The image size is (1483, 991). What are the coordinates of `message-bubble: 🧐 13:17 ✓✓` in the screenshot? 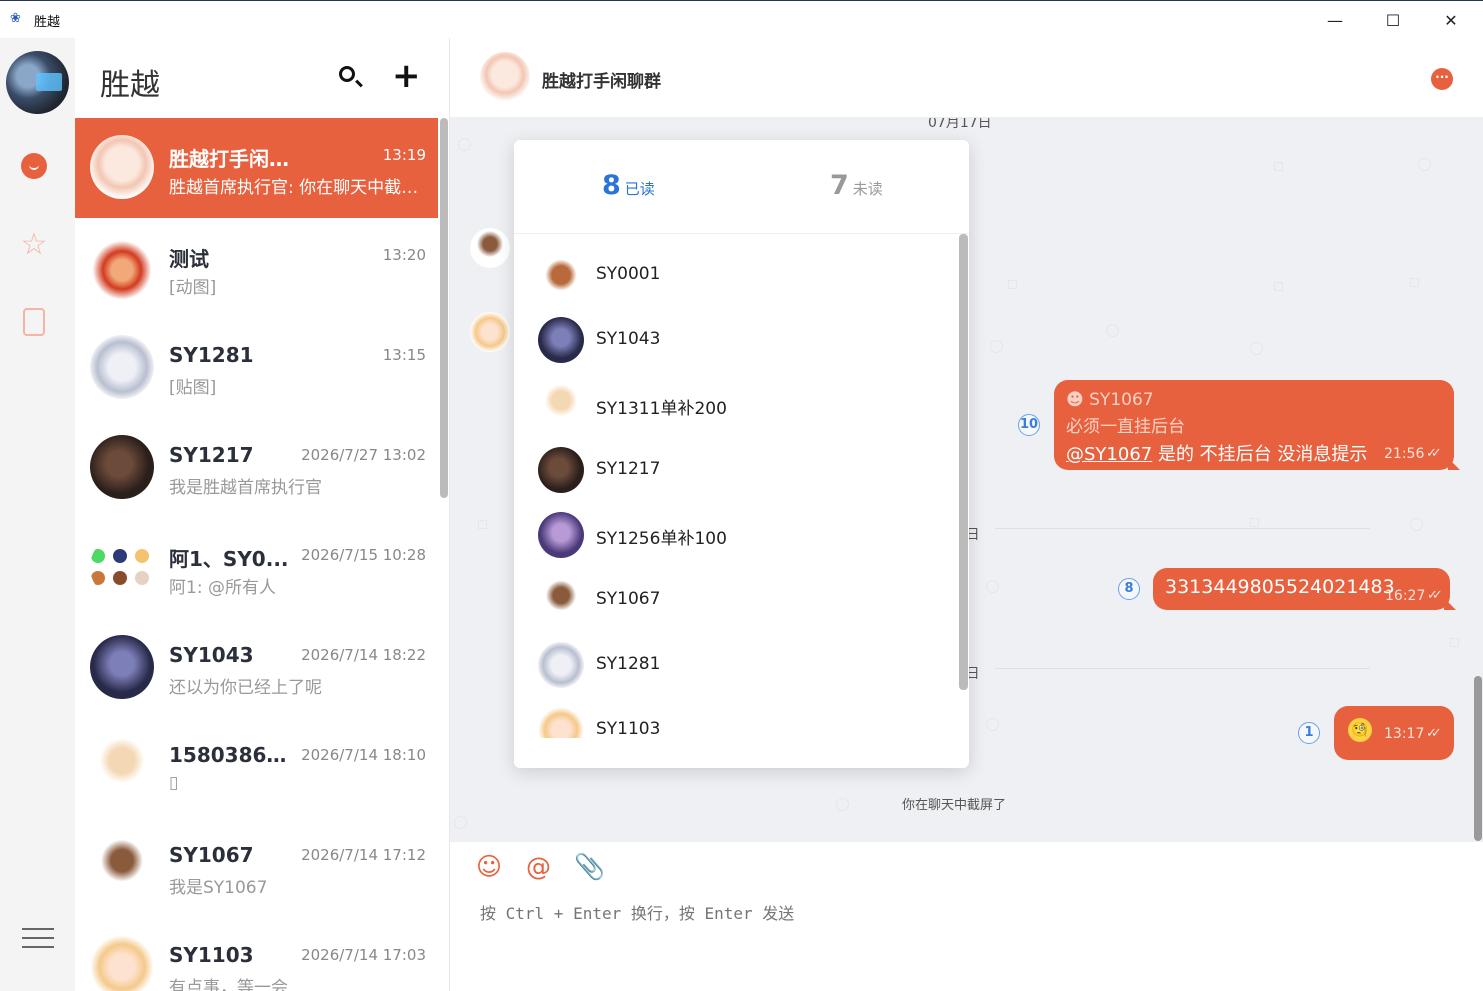 It's located at (1394, 733).